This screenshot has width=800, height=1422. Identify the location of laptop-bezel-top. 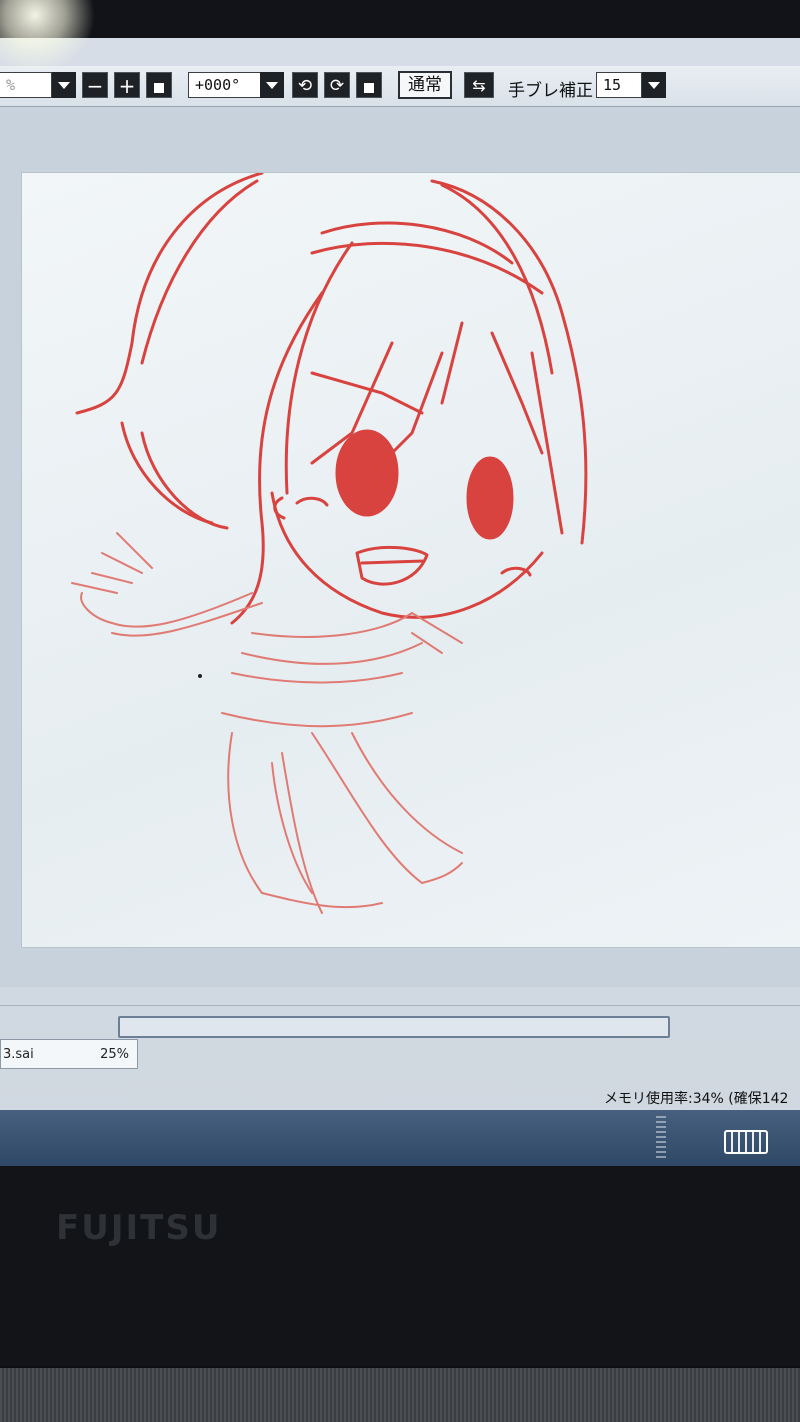
(400, 19).